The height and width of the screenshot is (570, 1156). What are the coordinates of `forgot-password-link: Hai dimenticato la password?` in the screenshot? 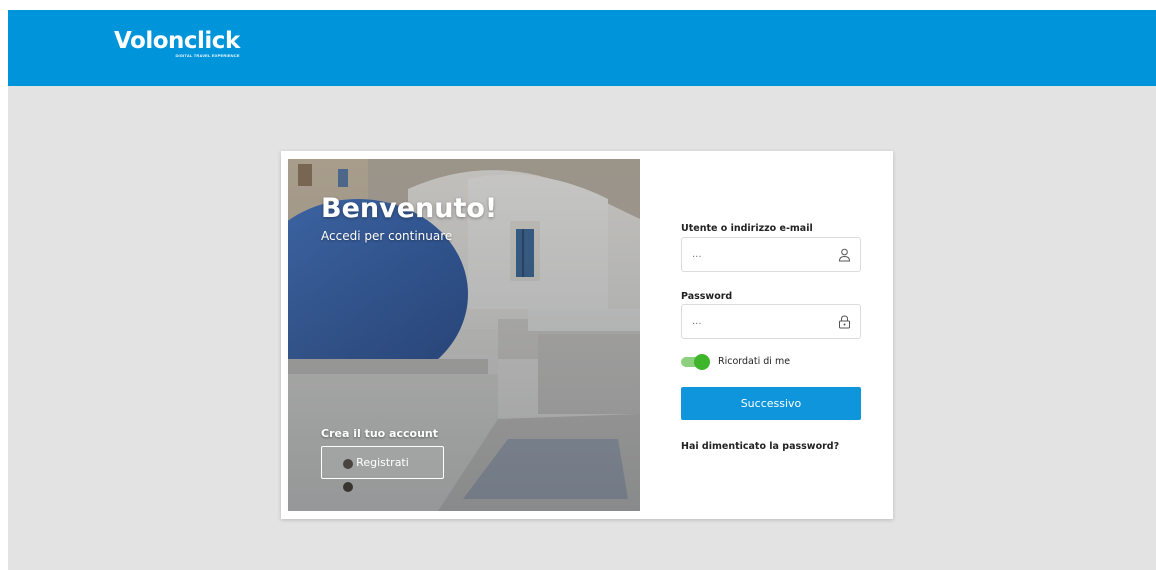 It's located at (760, 446).